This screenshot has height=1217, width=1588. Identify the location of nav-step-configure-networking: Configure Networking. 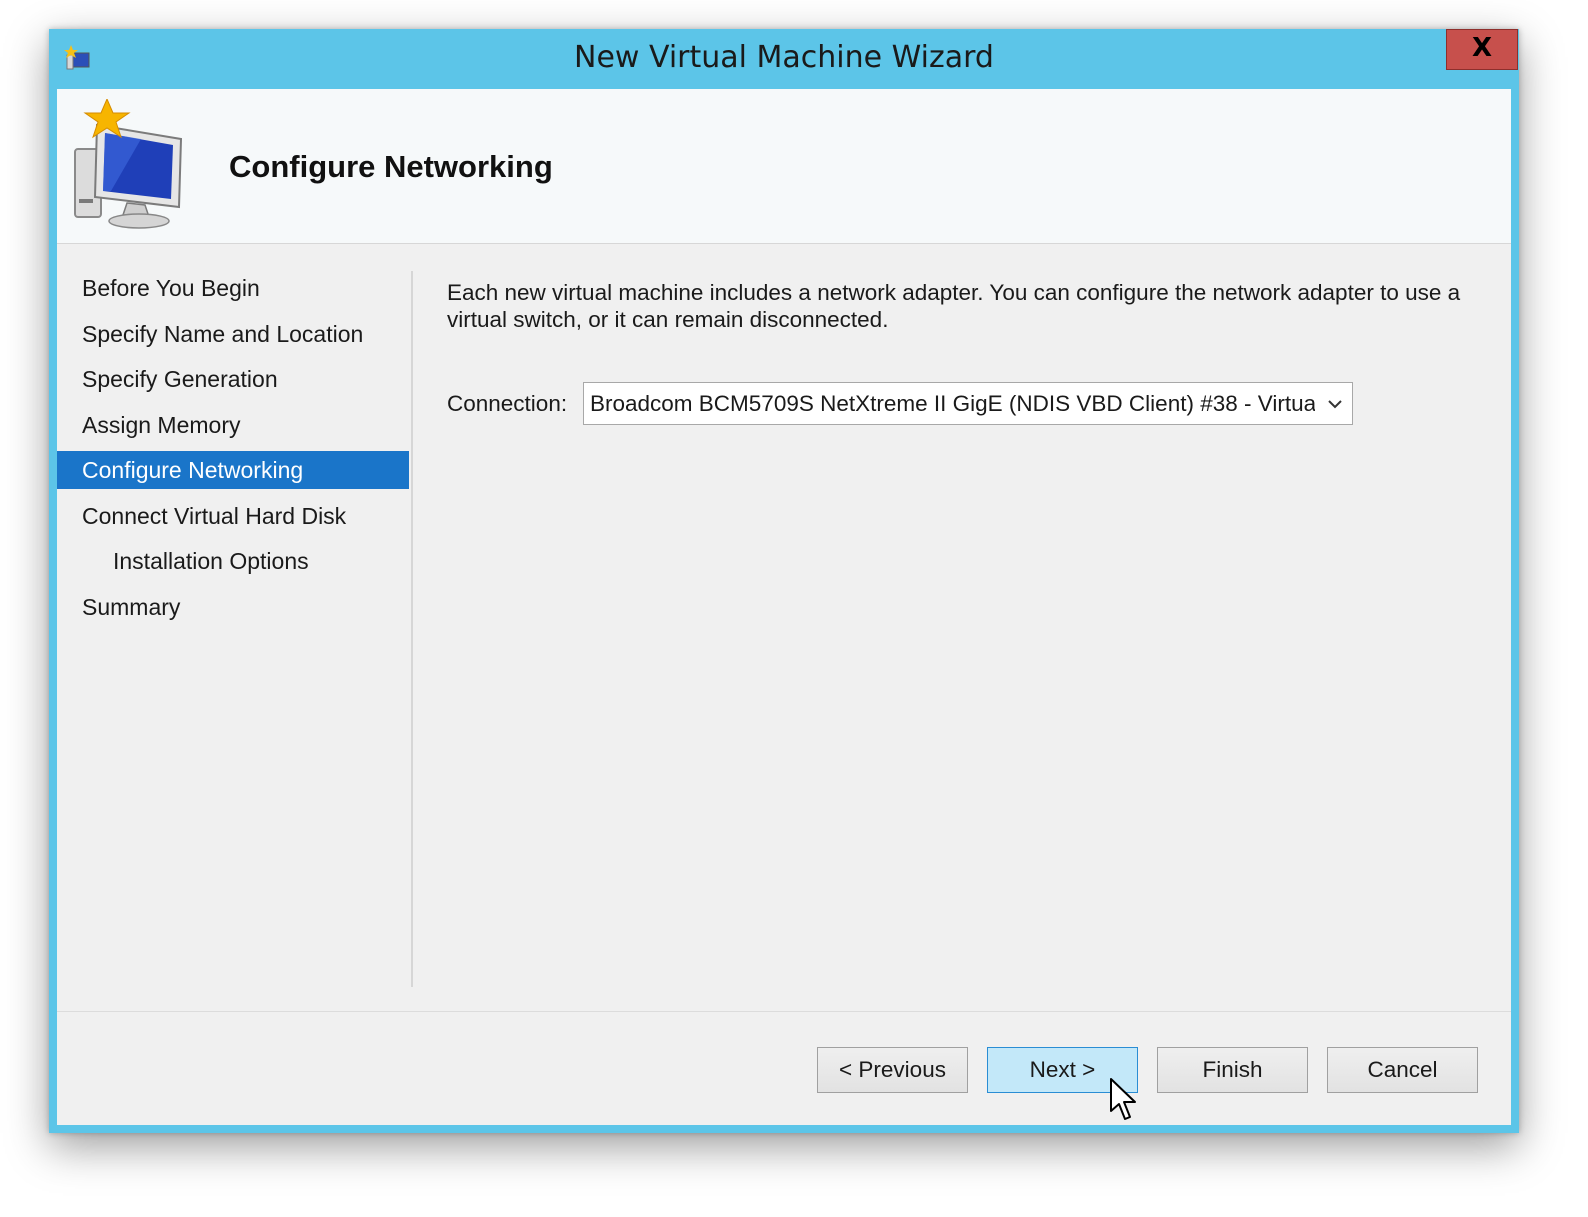
(233, 470).